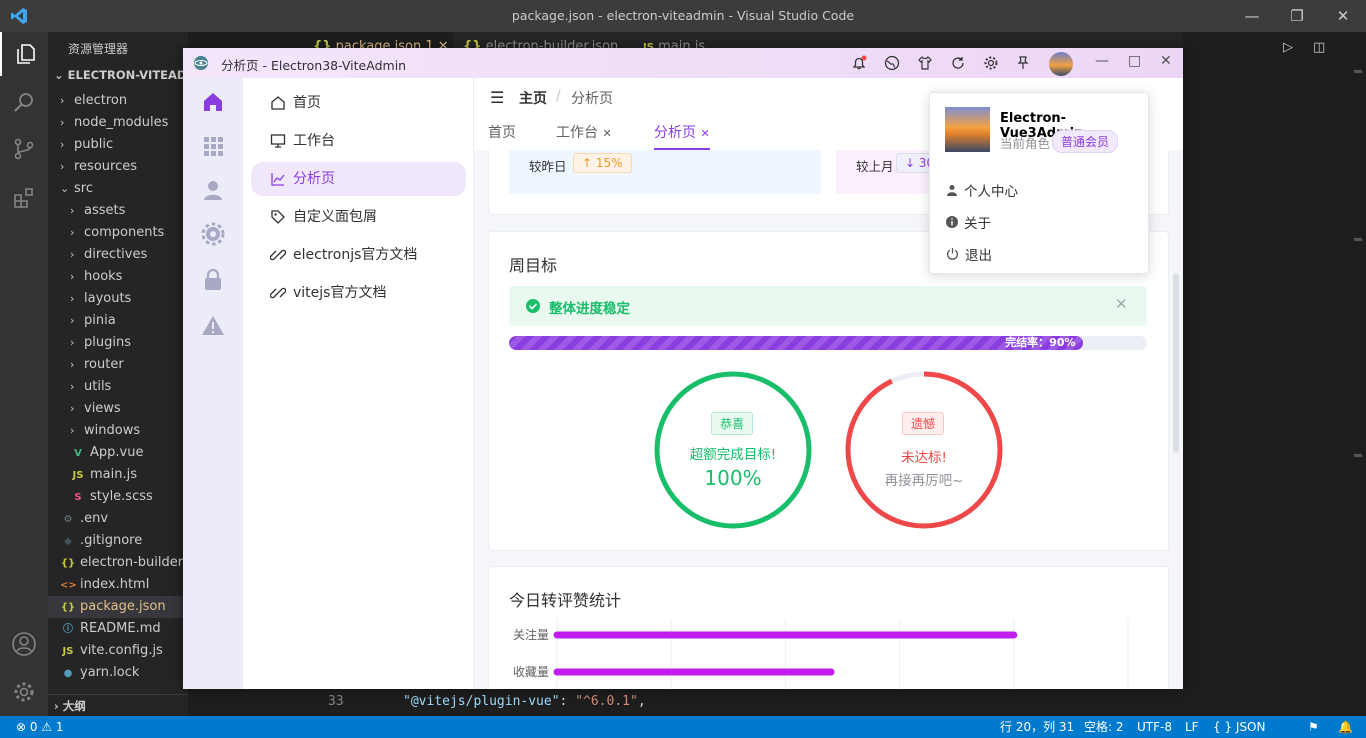  I want to click on explorer-icon, so click(25, 54).